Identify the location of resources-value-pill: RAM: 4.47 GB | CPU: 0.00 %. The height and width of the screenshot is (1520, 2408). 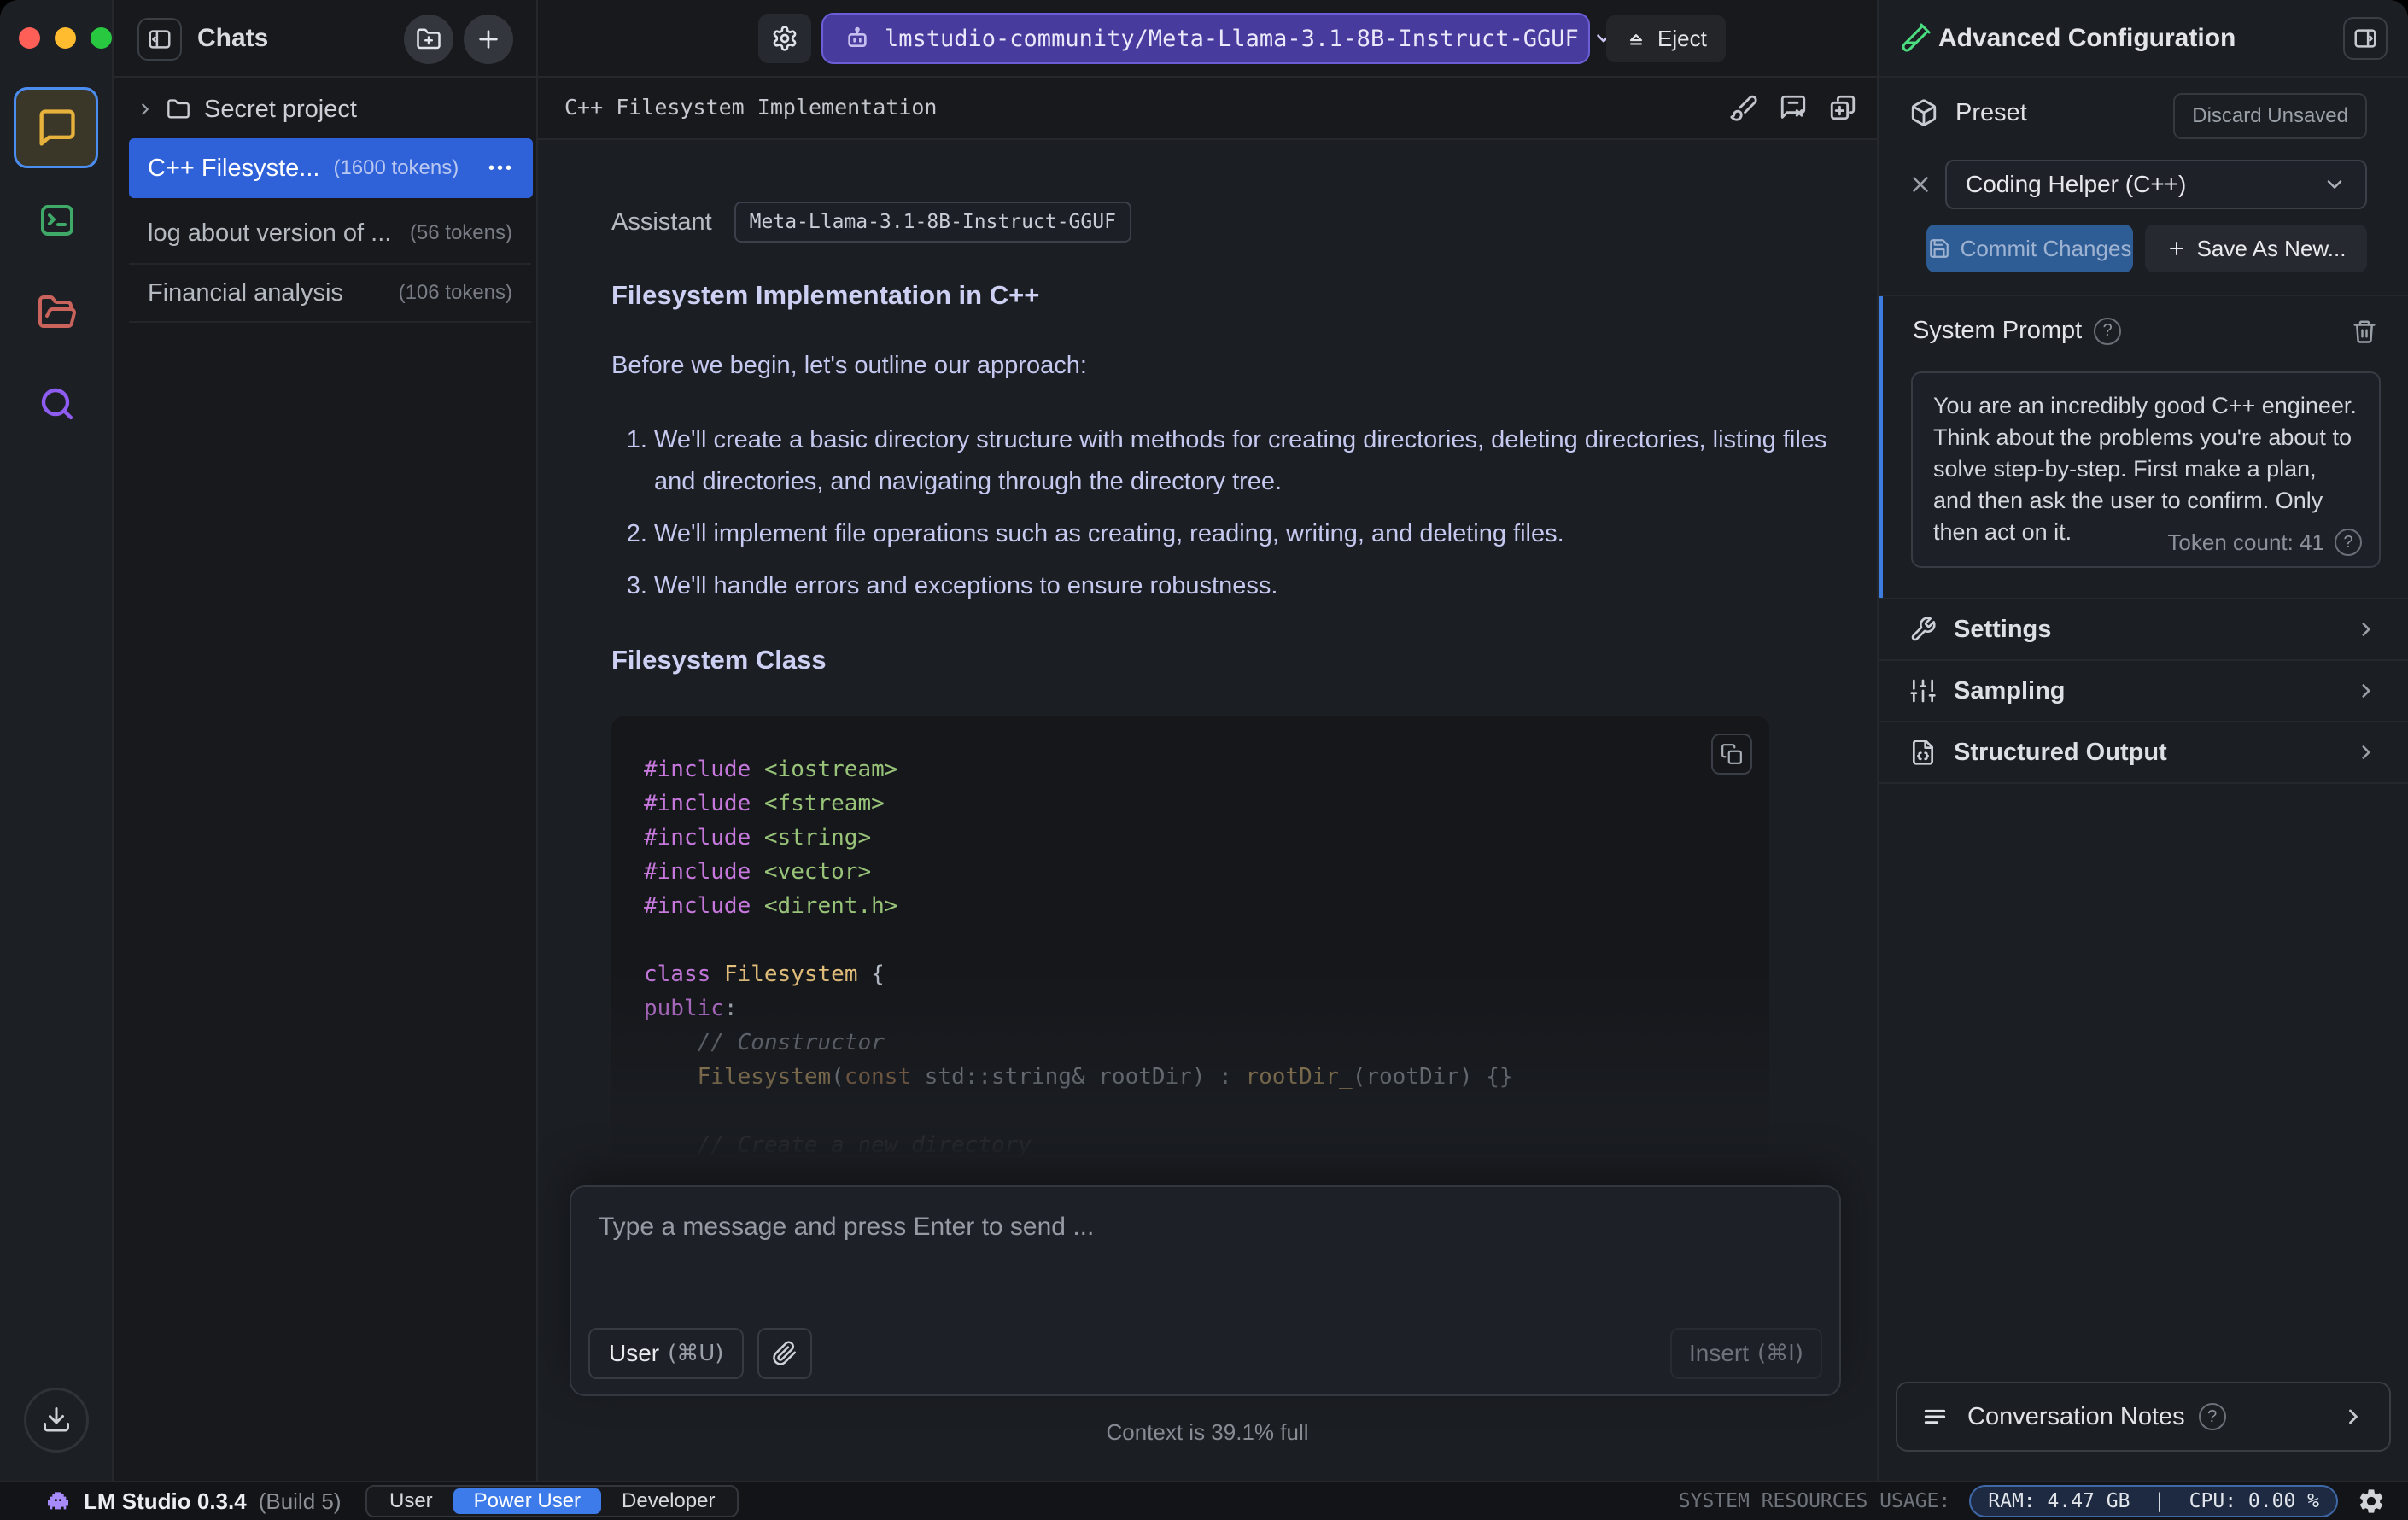
(2153, 1501).